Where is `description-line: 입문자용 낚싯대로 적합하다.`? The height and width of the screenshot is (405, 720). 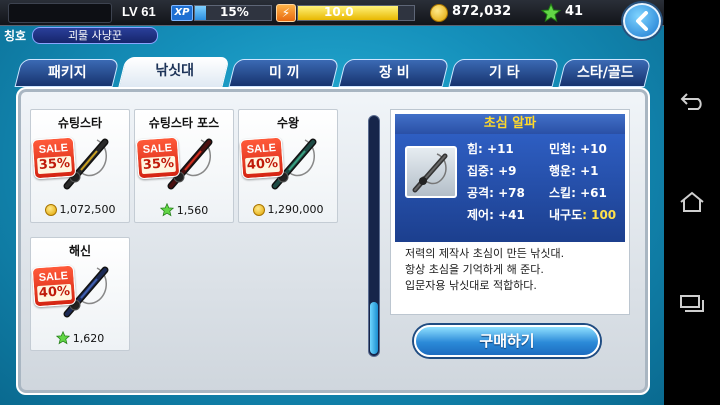 description-line: 입문자용 낚싯대로 적합하다. is located at coordinates (471, 285).